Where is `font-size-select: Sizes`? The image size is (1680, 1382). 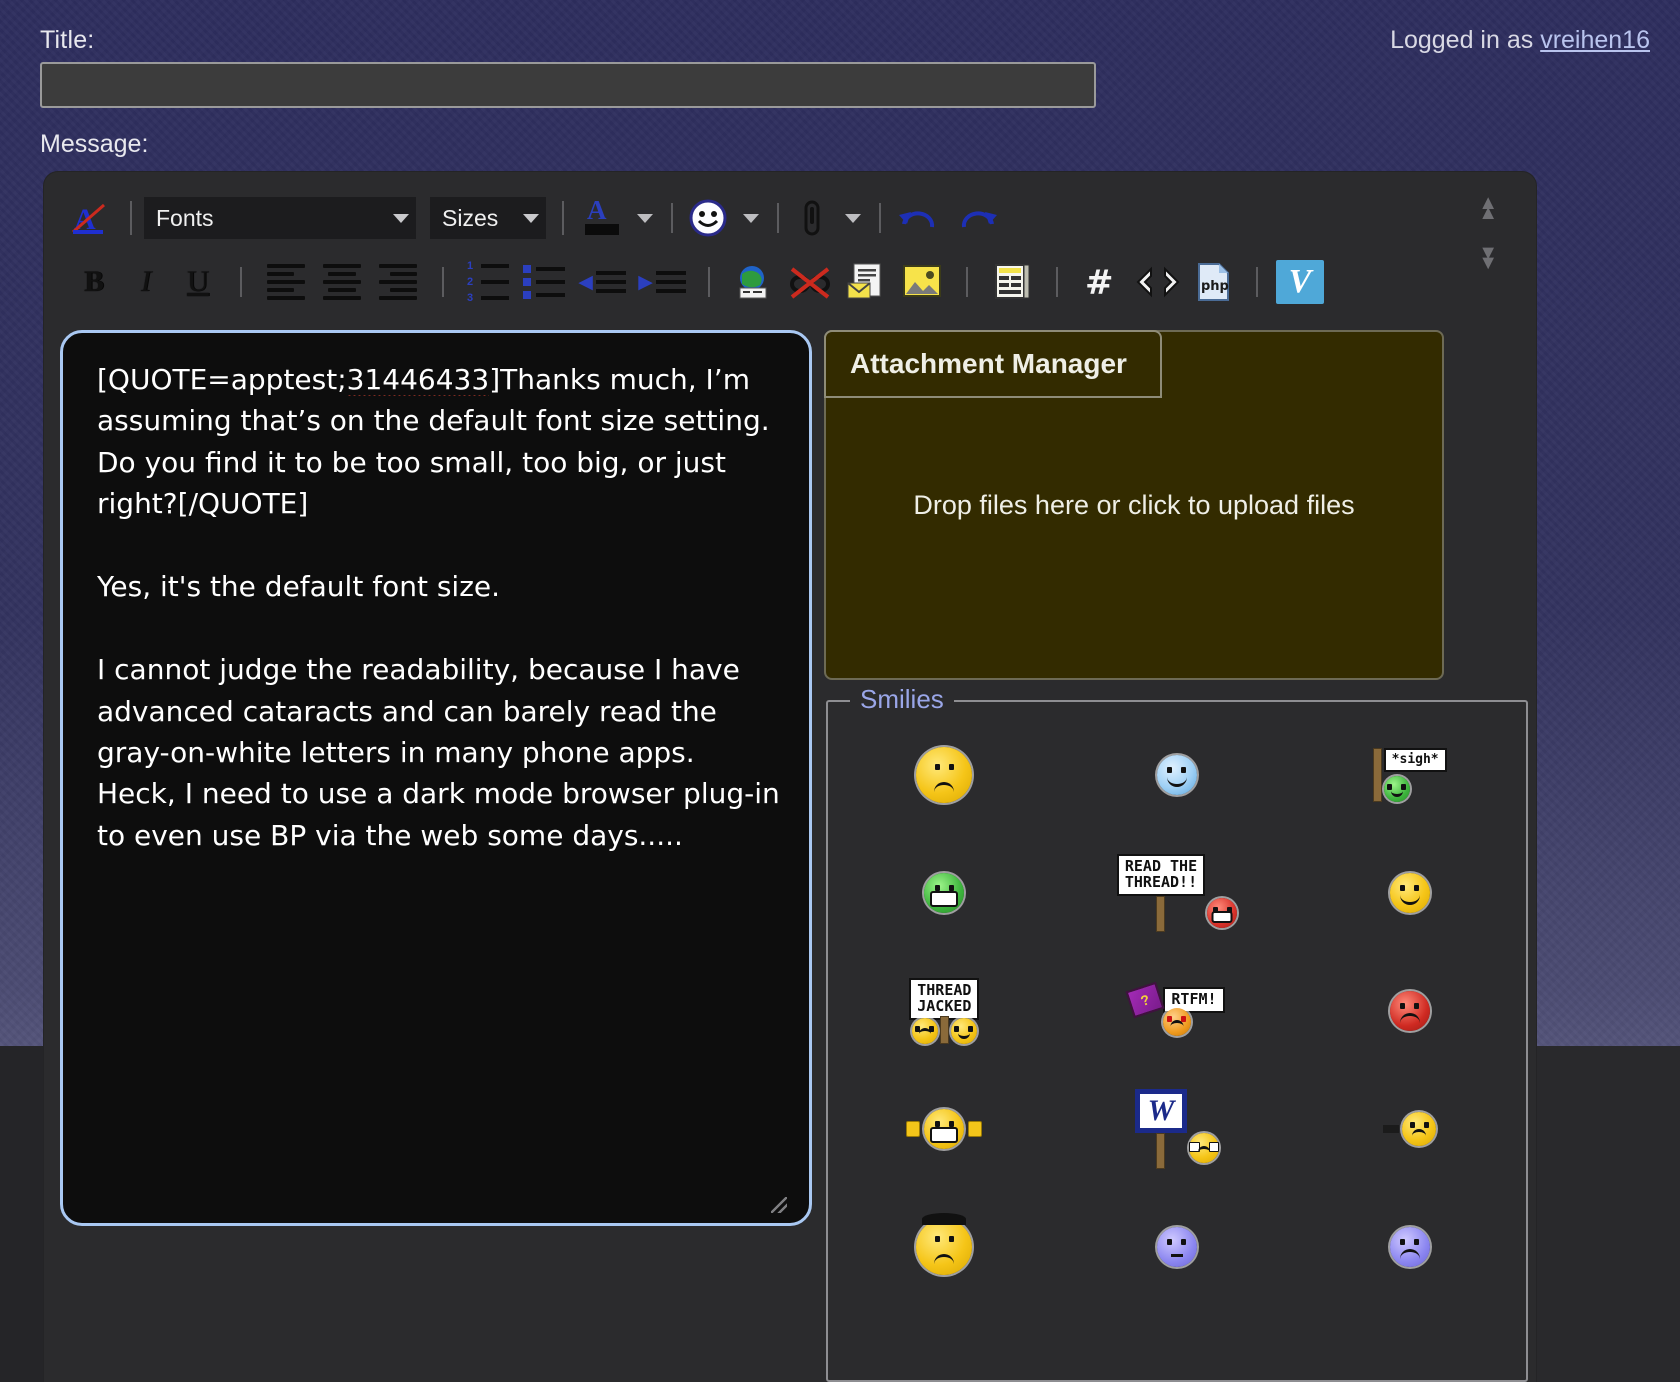
font-size-select: Sizes is located at coordinates (488, 218).